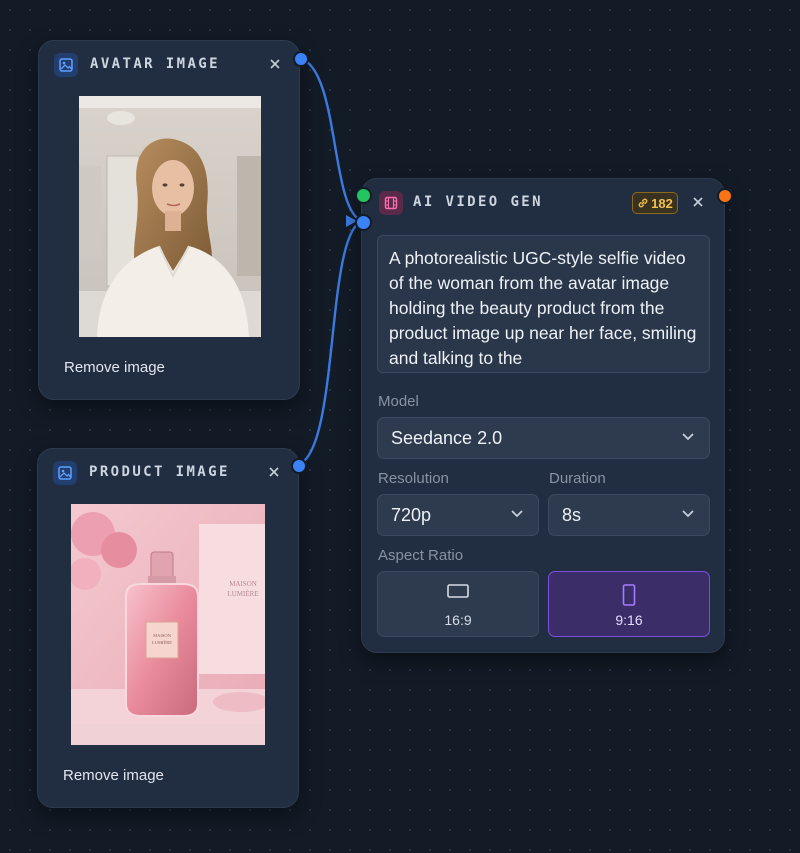 Image resolution: width=800 pixels, height=853 pixels. Describe the element at coordinates (411, 515) in the screenshot. I see `resolution-value: 720p` at that location.